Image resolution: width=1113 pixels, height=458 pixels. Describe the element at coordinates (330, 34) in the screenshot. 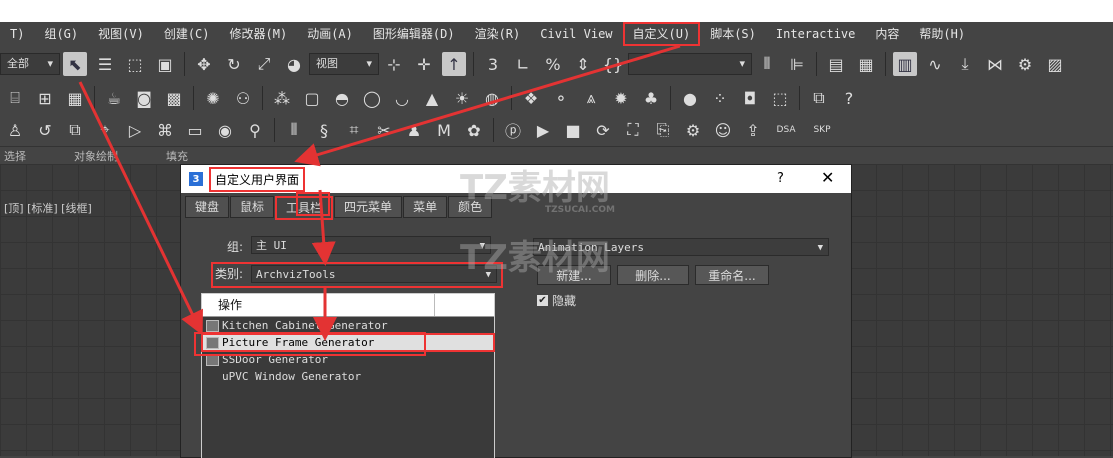

I see `menu-animation: 动画(A)` at that location.